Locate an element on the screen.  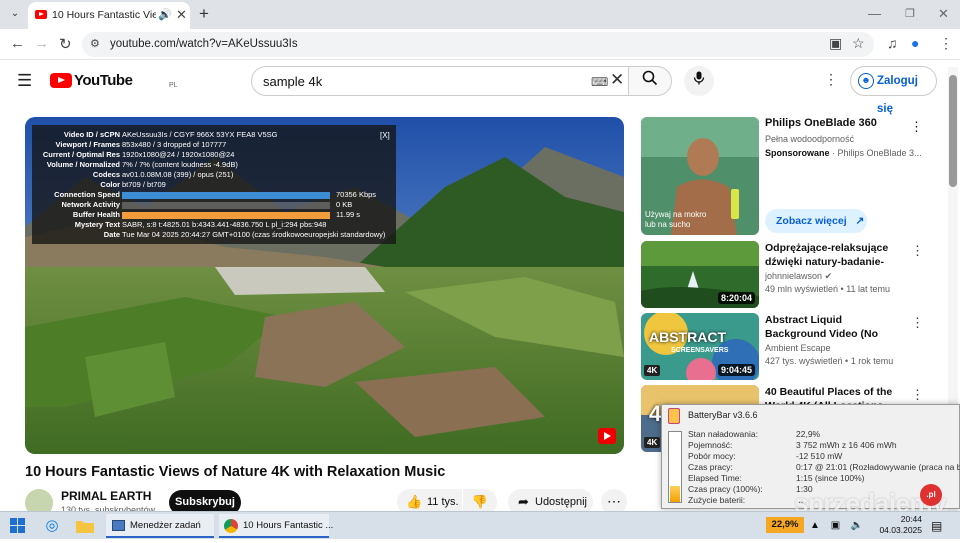
channel-name: Ambient Escape is located at coordinates (798, 348).